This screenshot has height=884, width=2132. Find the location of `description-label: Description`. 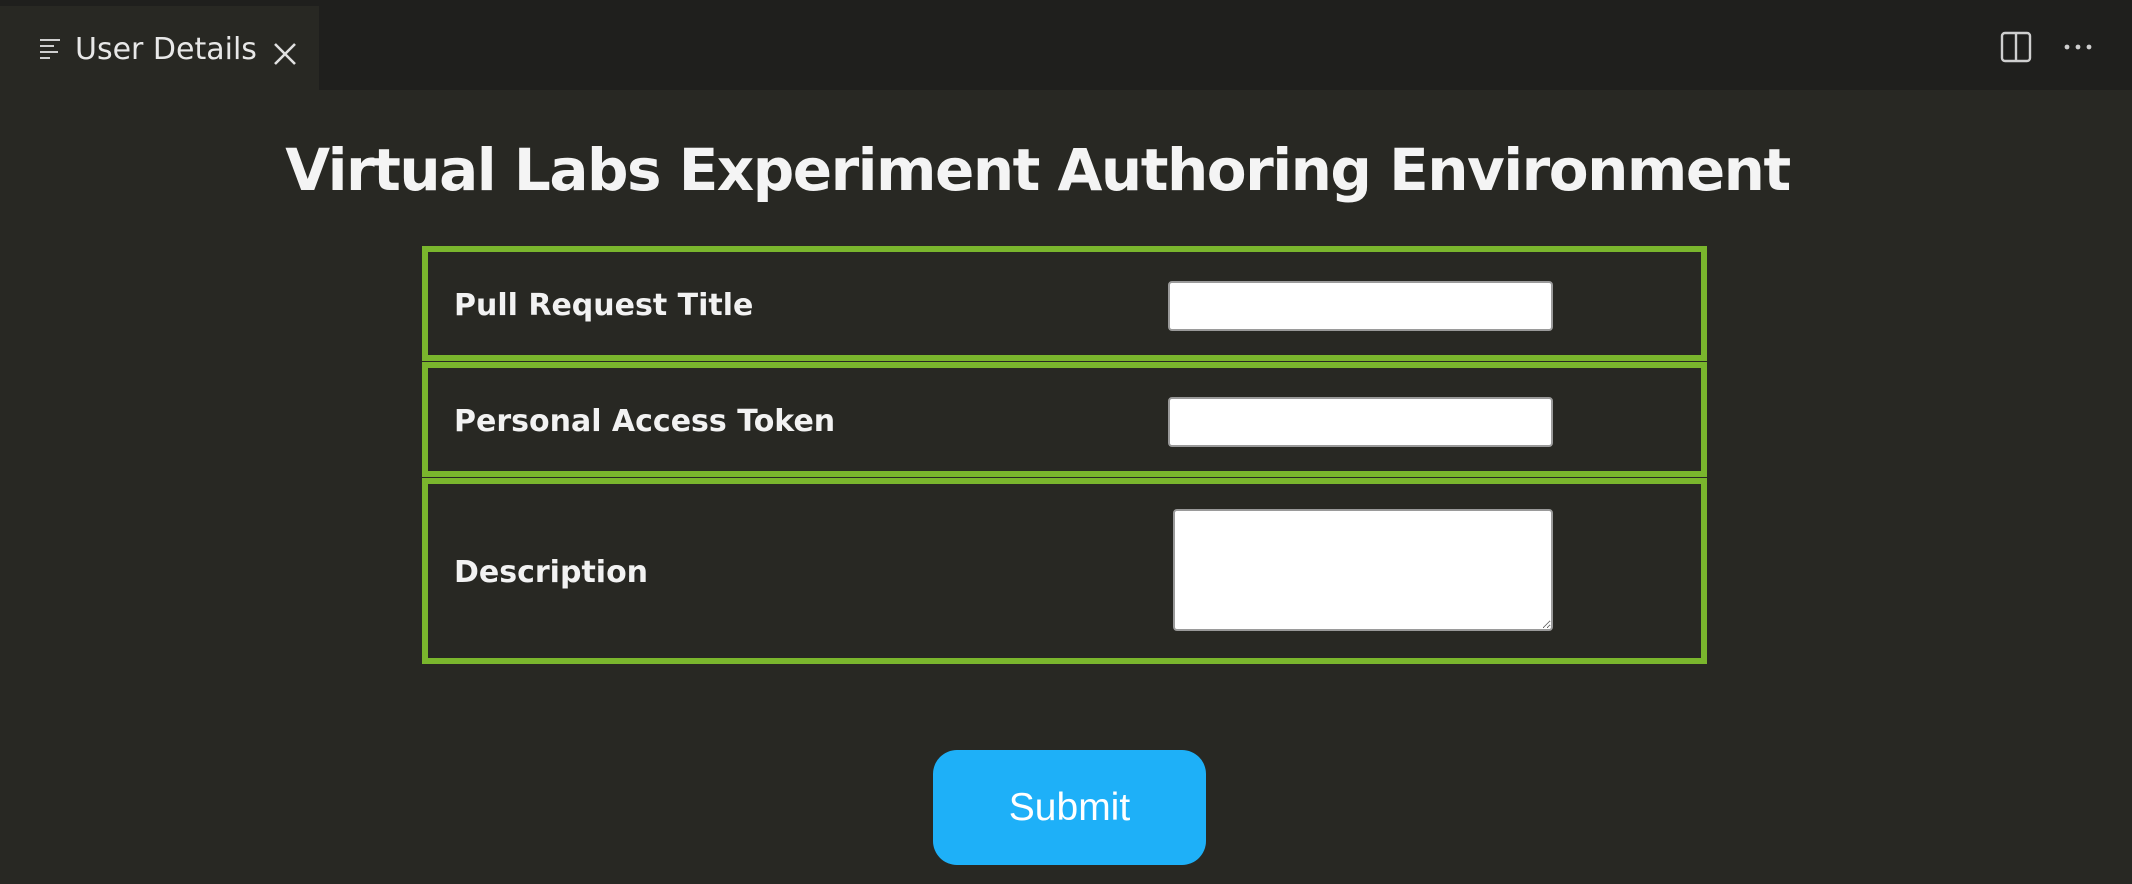

description-label: Description is located at coordinates (551, 572).